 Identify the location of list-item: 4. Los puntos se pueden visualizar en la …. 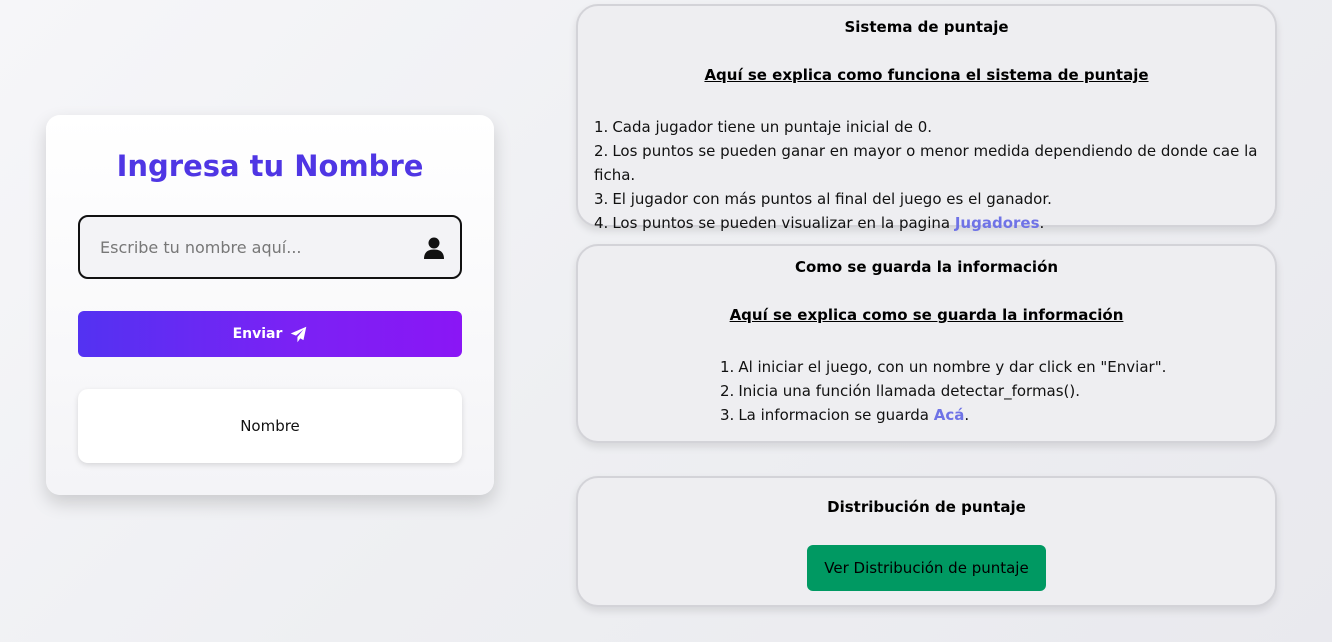
(819, 223).